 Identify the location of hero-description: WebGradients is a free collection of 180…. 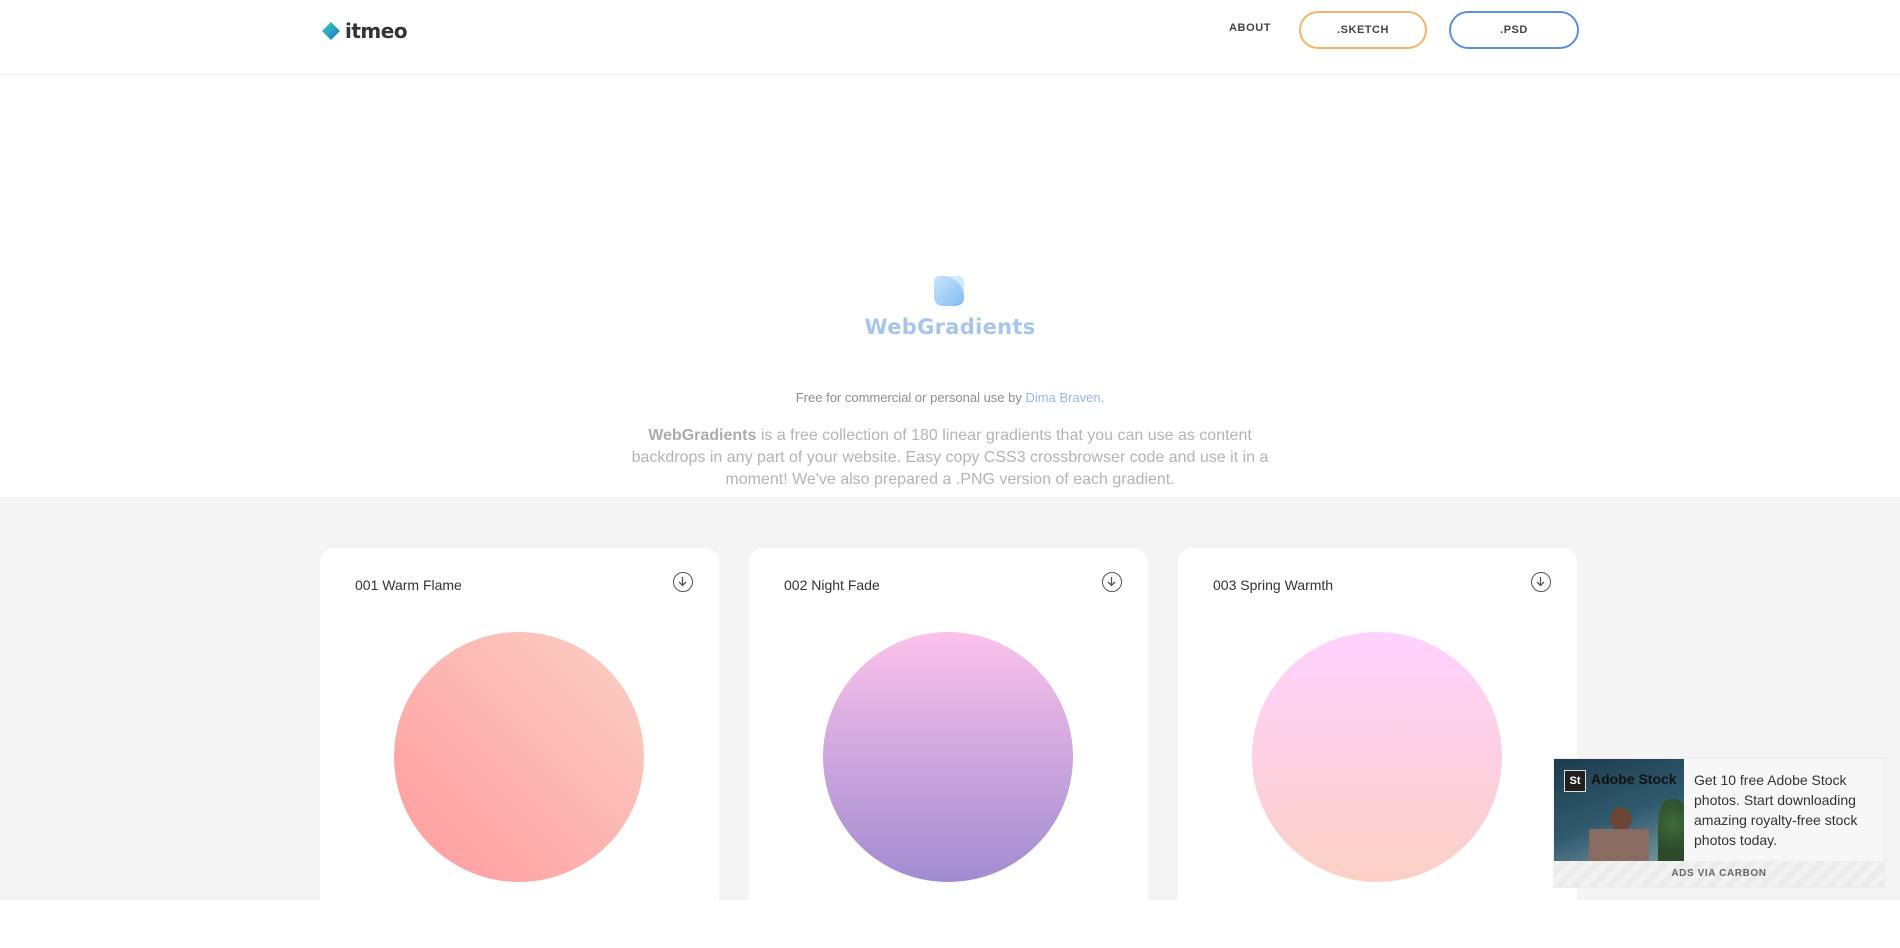
(950, 458).